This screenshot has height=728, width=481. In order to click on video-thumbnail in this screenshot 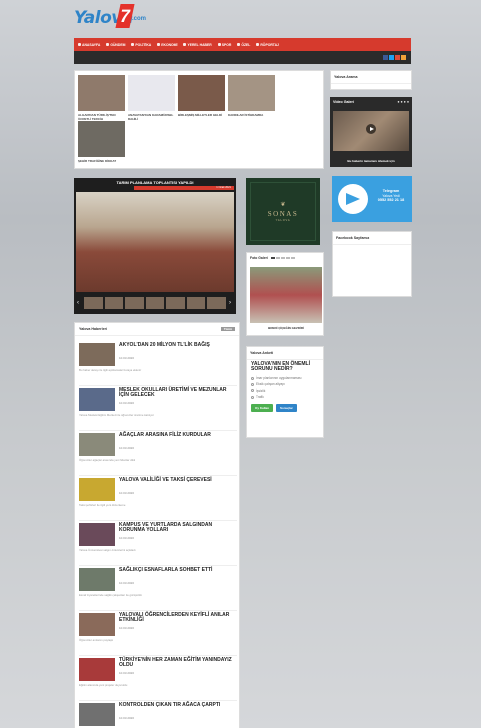, I will do `click(371, 131)`.